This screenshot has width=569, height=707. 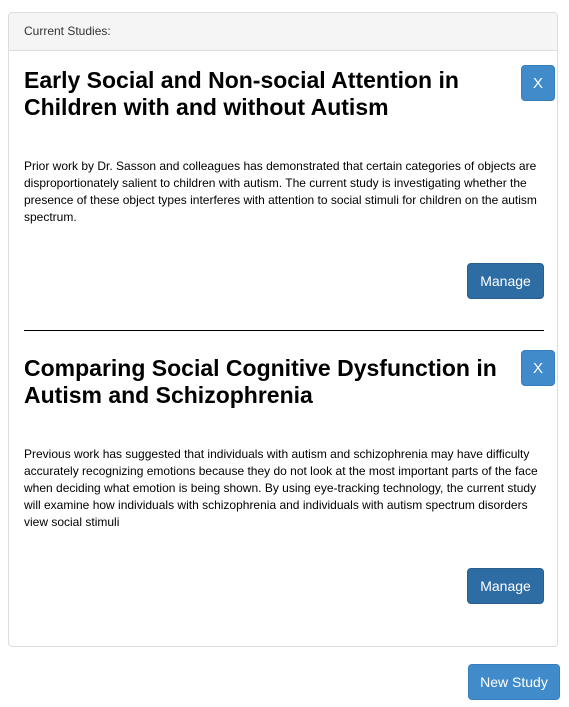 What do you see at coordinates (67, 31) in the screenshot?
I see `panel-heading-label: Current Studies:` at bounding box center [67, 31].